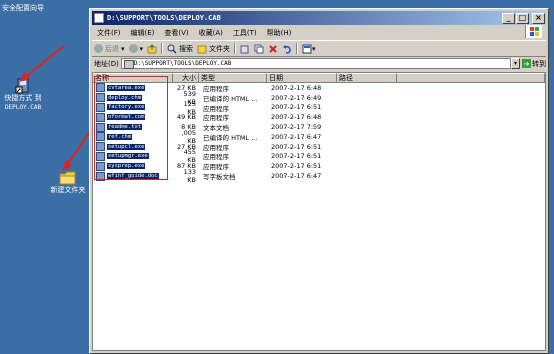 This screenshot has width=554, height=354. I want to click on menu-help: 帮助(H), so click(279, 33).